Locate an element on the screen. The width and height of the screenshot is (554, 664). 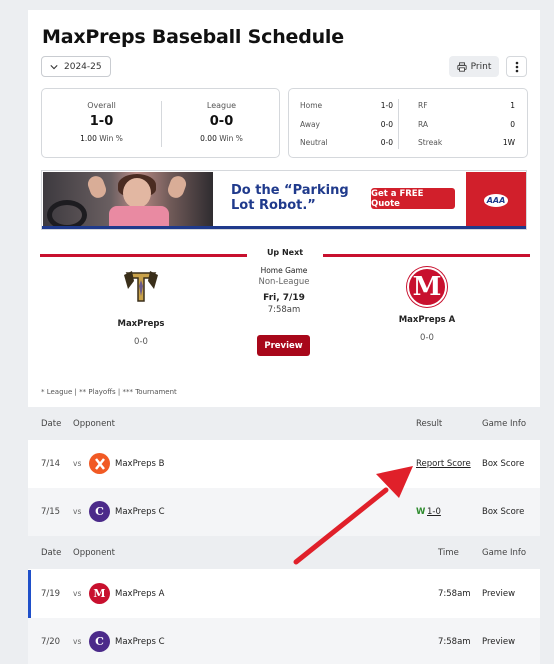
split-value-home: 1-0 is located at coordinates (386, 105).